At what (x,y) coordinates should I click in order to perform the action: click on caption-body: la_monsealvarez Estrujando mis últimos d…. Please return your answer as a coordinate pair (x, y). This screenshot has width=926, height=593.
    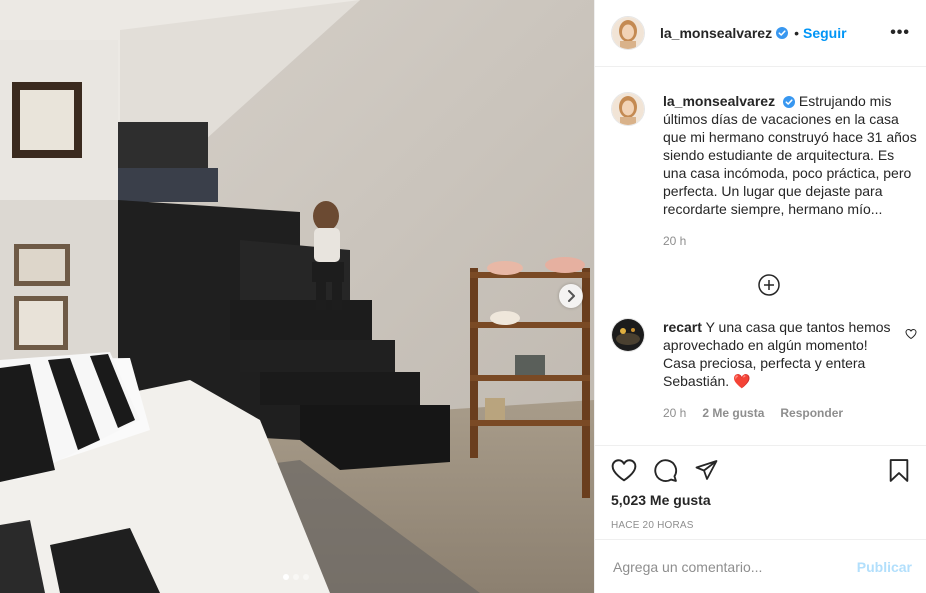
    Looking at the image, I should click on (790, 171).